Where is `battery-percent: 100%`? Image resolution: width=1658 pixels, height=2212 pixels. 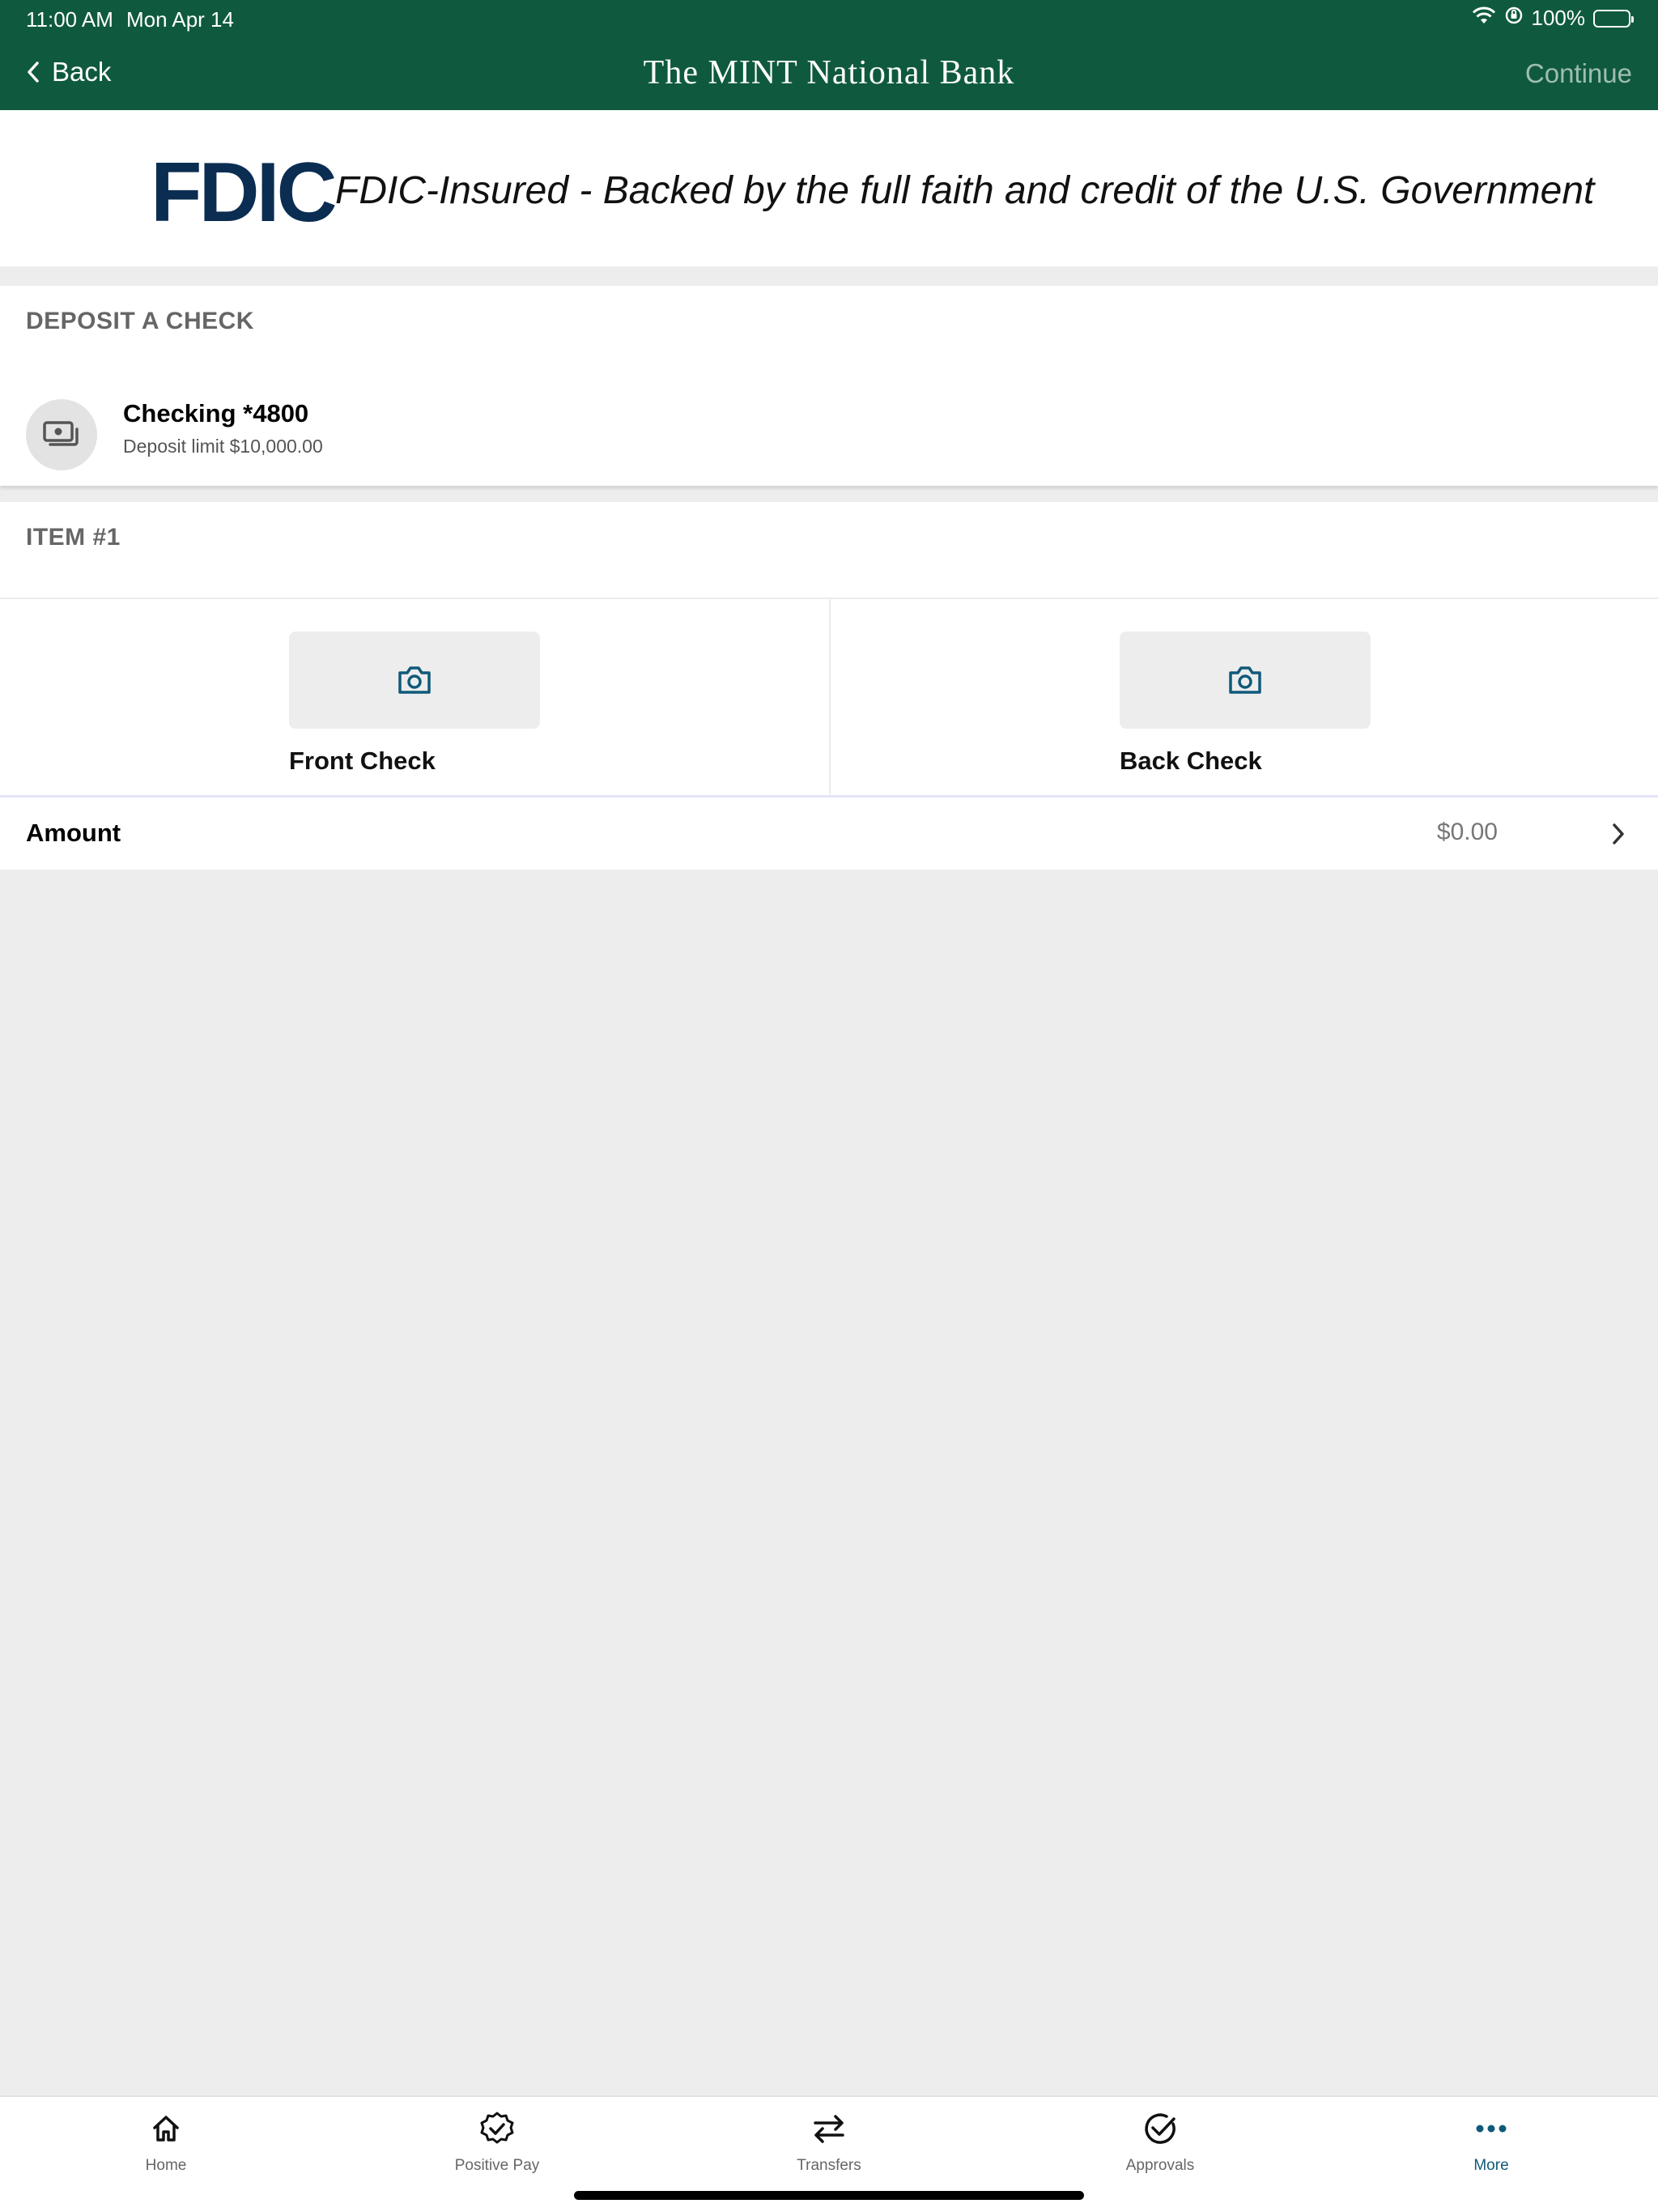
battery-percent: 100% is located at coordinates (1558, 18).